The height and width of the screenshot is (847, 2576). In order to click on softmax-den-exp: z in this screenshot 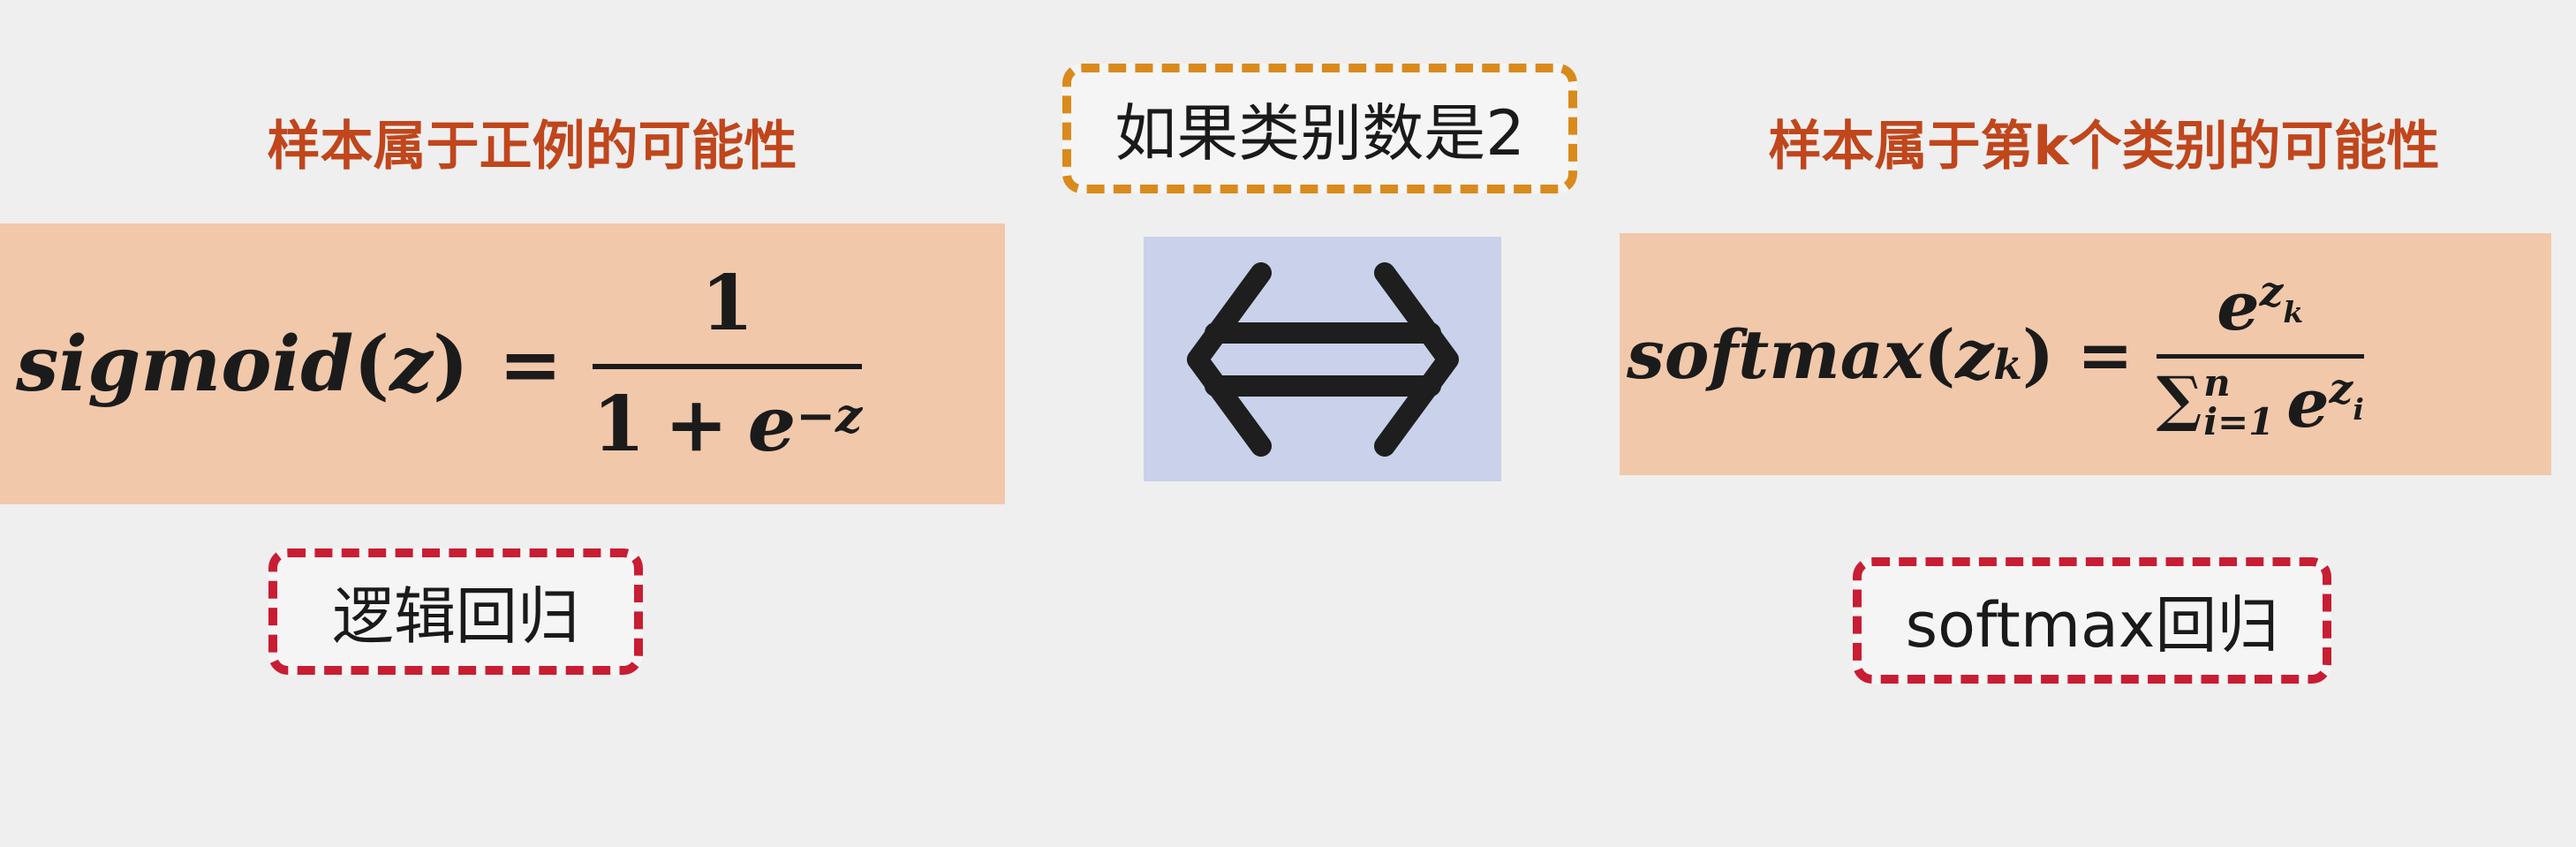, I will do `click(2341, 390)`.